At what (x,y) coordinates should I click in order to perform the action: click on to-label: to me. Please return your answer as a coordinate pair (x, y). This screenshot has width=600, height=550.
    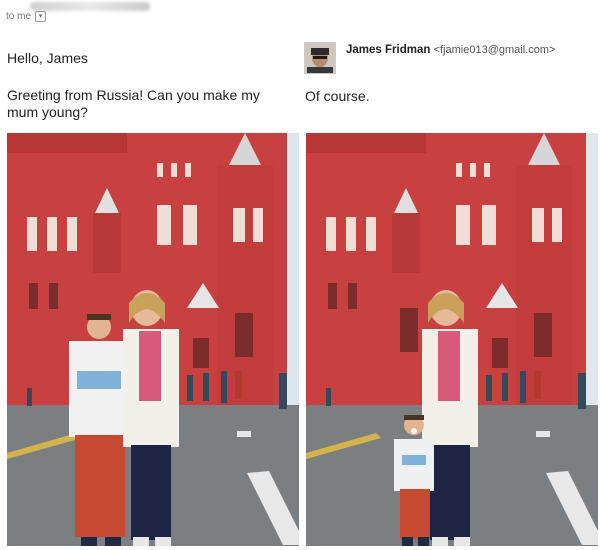
    Looking at the image, I should click on (19, 16).